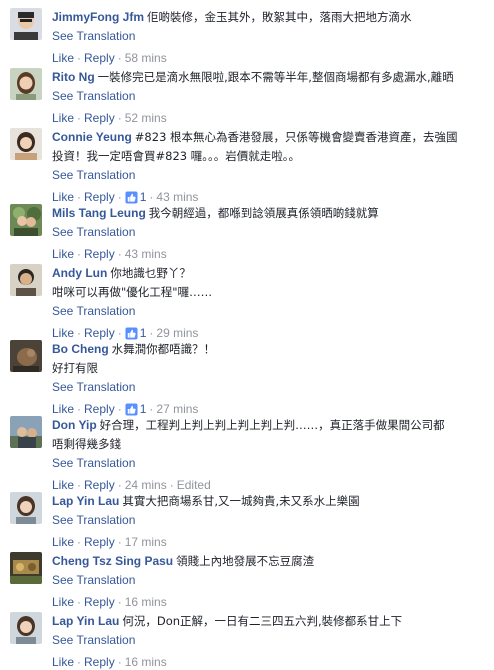 This screenshot has height=670, width=494. Describe the element at coordinates (296, 137) in the screenshot. I see `comment-text: #823 根本無心為香港發展，只係等機會變賣香港資產，去強國` at that location.